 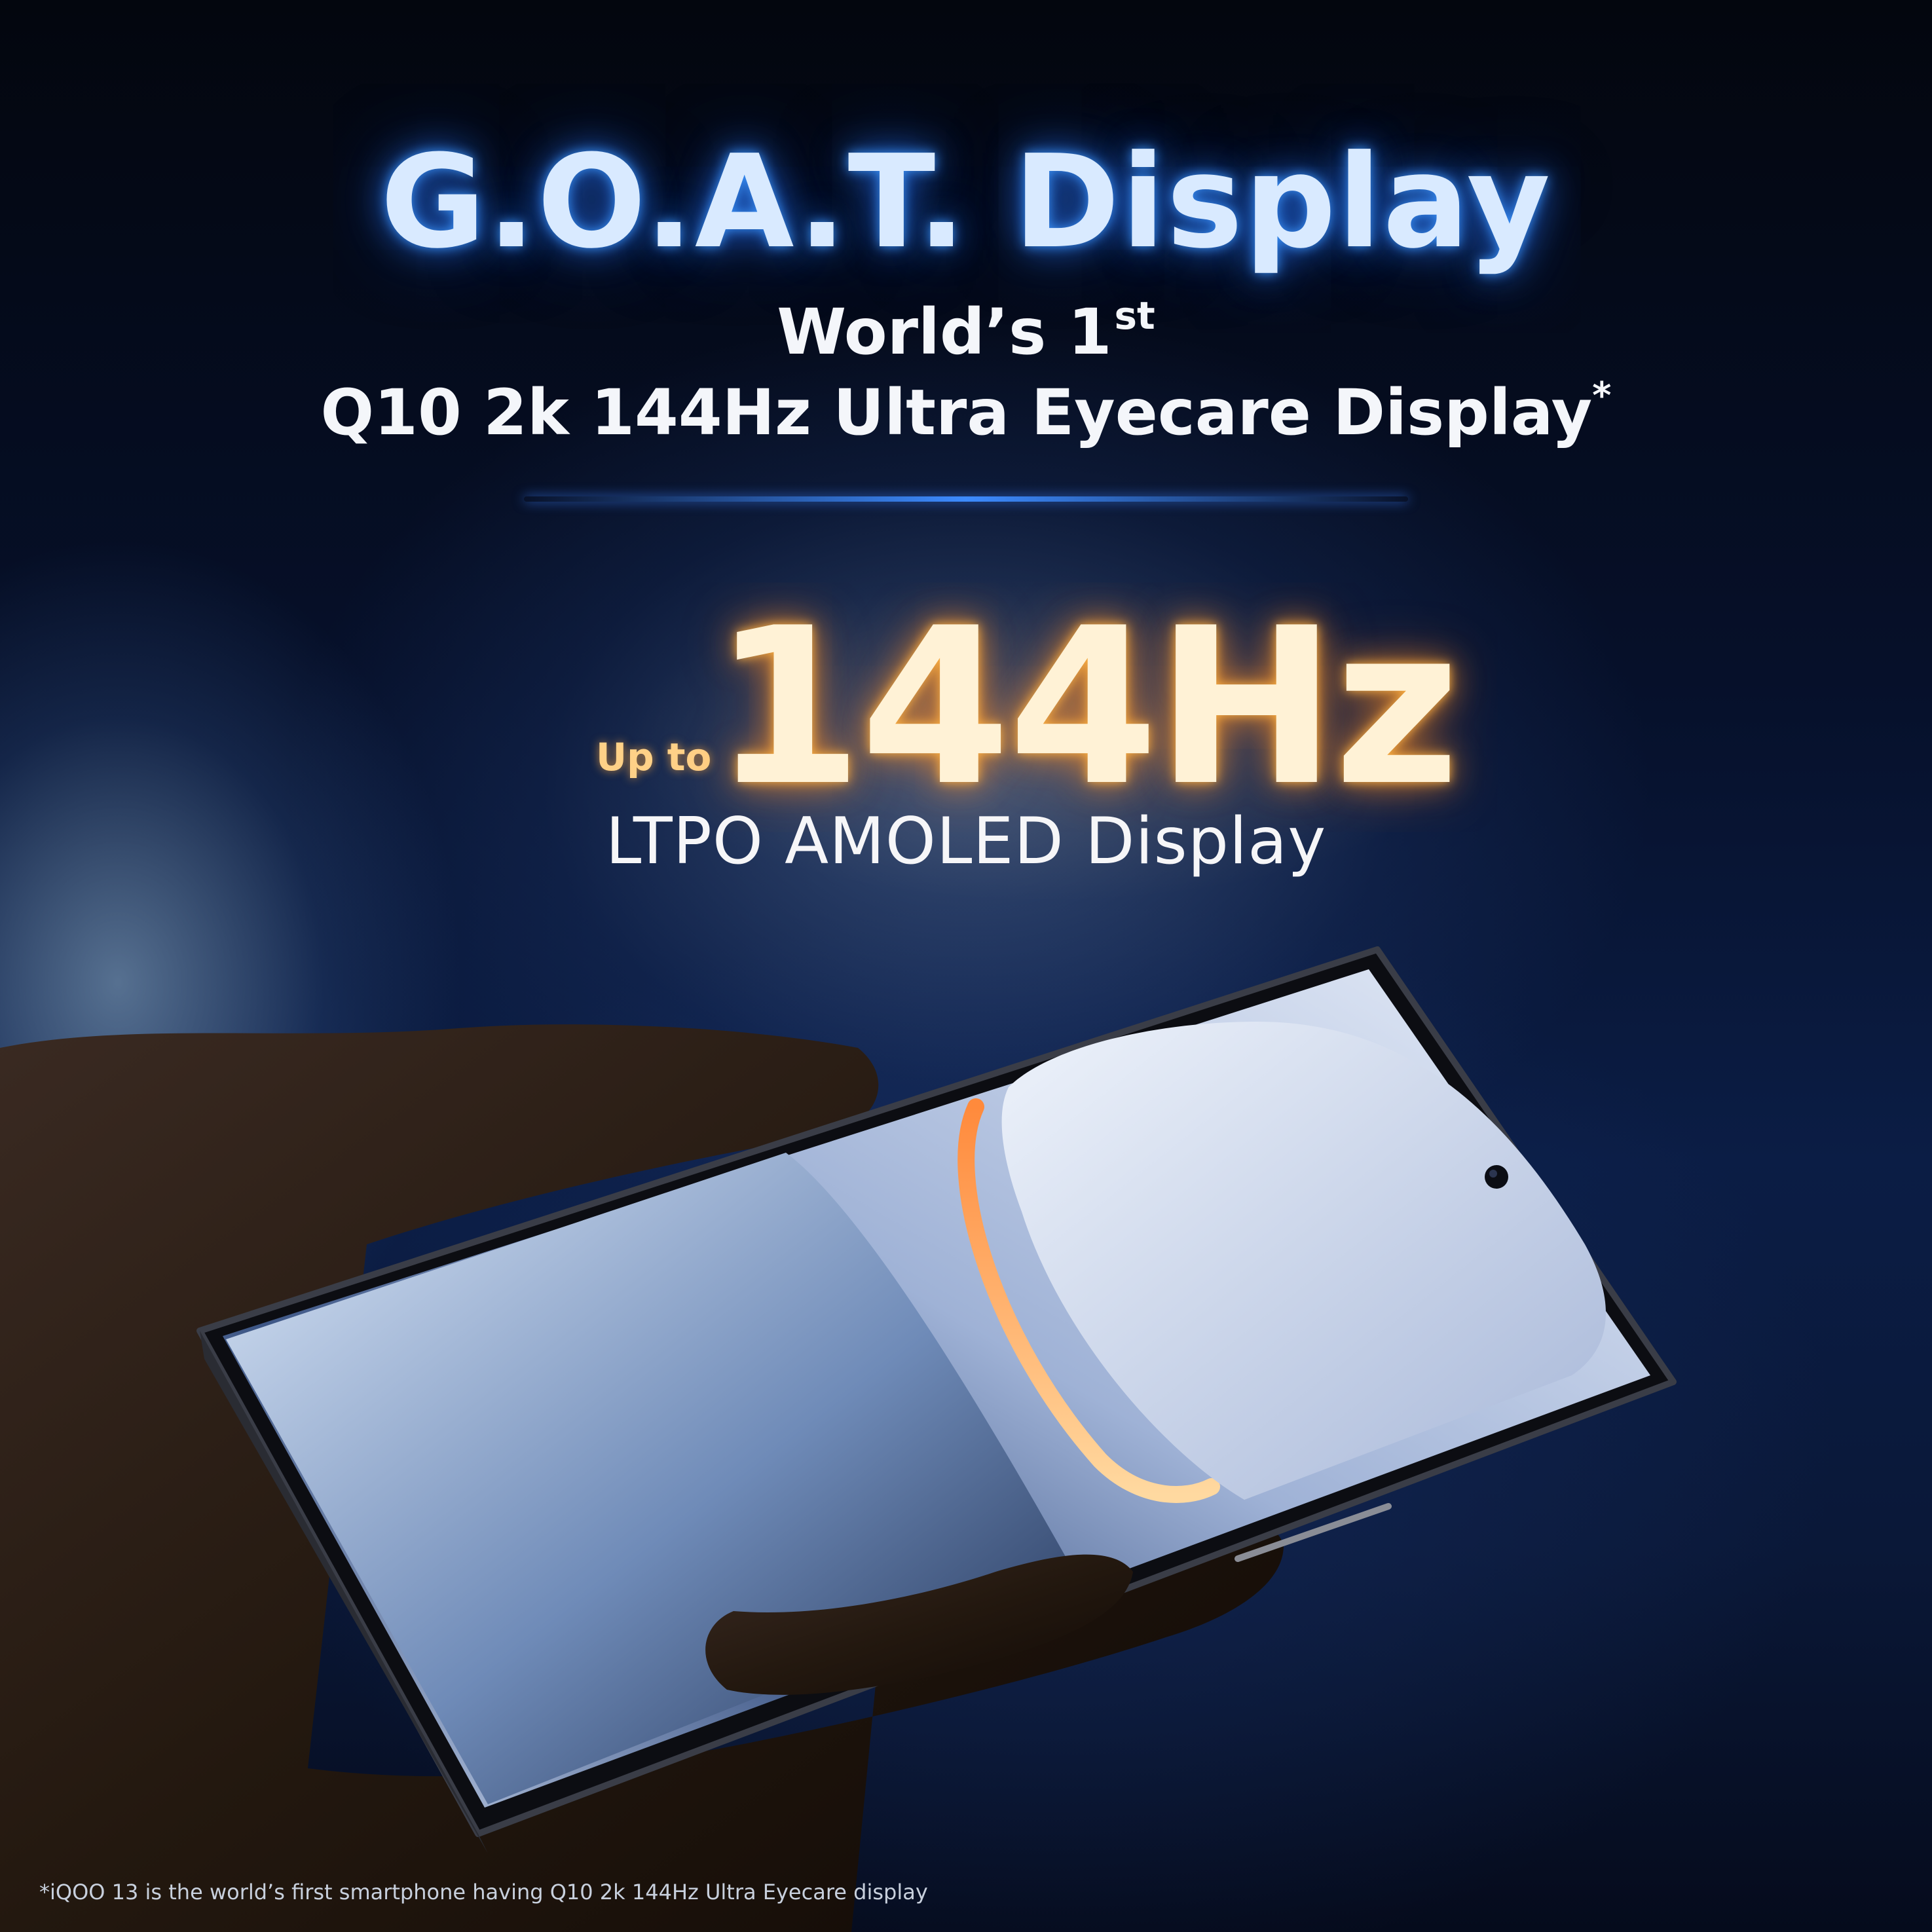 I want to click on front-camera-lens, so click(x=1493, y=1174).